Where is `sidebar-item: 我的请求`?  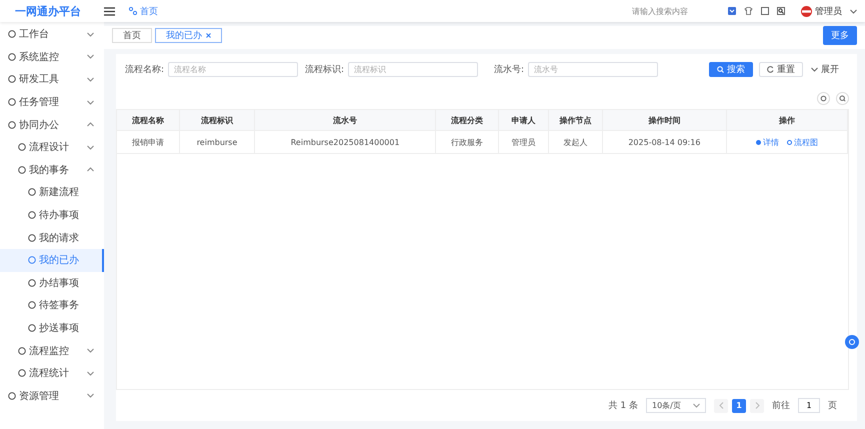
sidebar-item: 我的请求 is located at coordinates (52, 237).